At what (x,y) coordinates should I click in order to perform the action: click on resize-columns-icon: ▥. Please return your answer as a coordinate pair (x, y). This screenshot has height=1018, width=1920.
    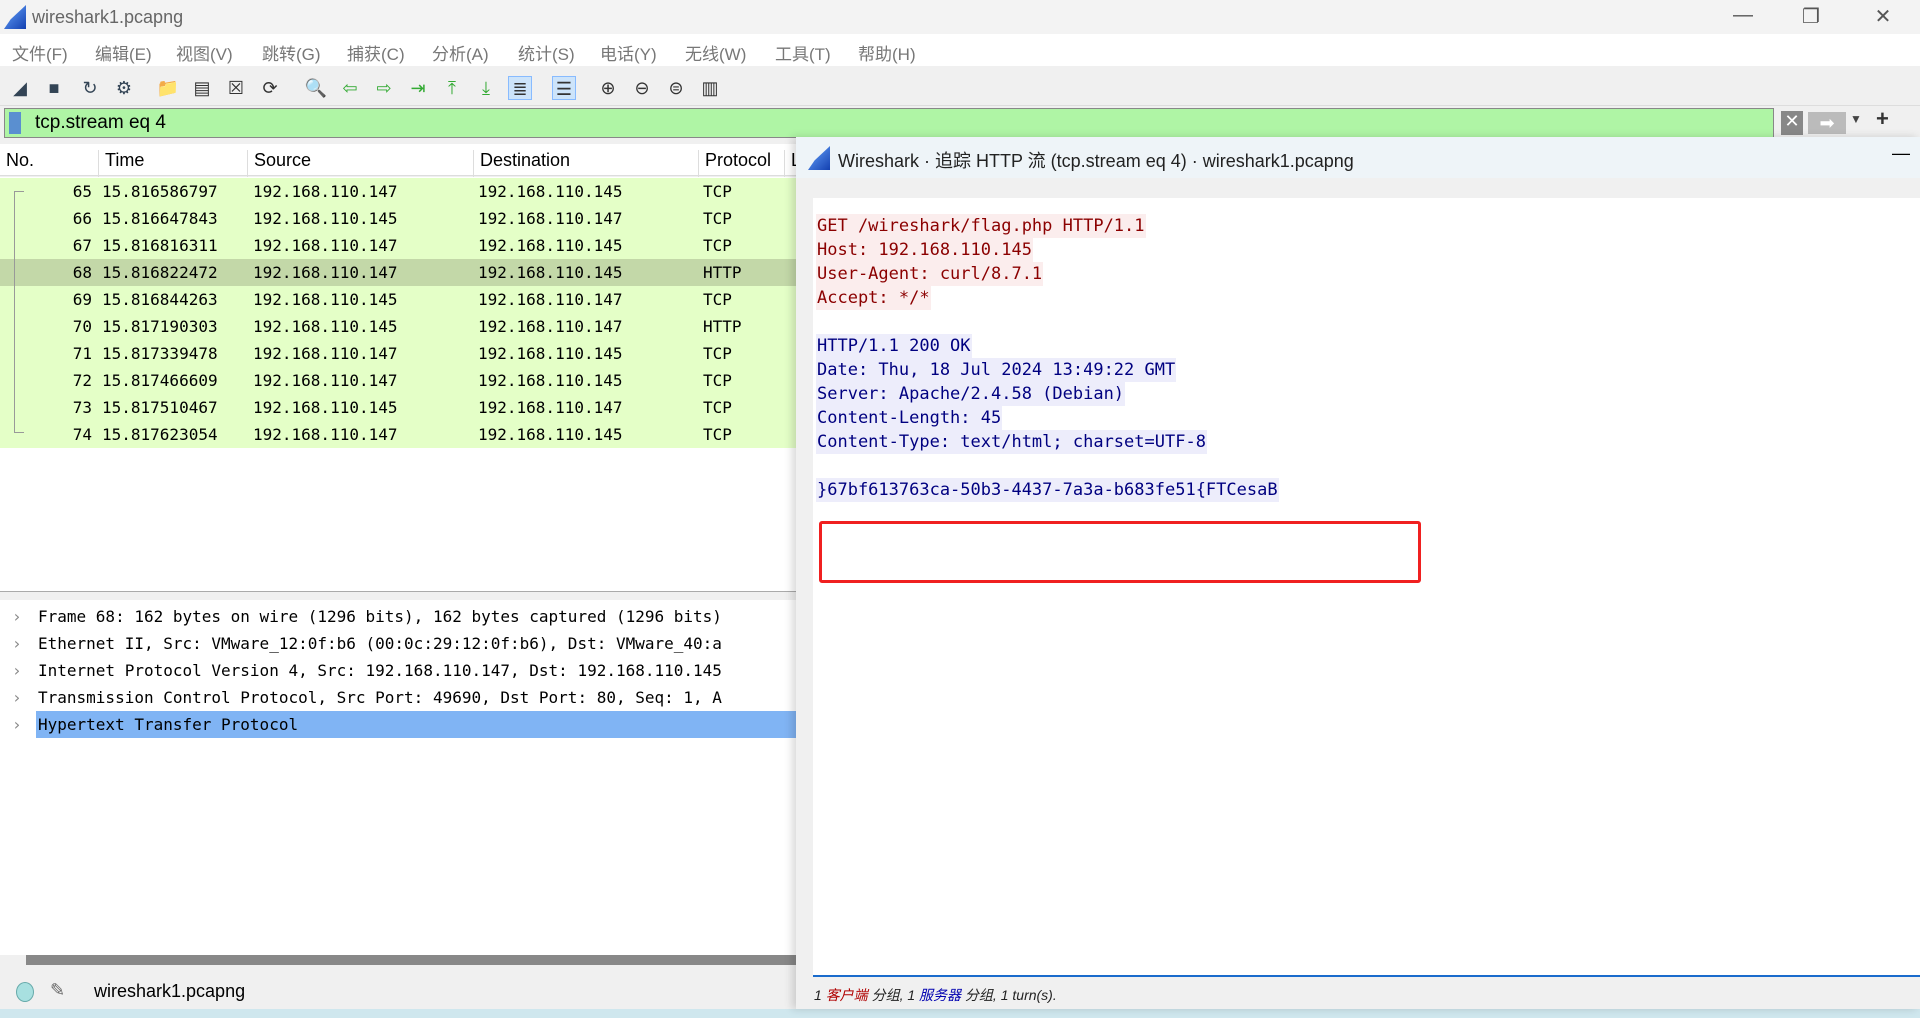
    Looking at the image, I should click on (710, 88).